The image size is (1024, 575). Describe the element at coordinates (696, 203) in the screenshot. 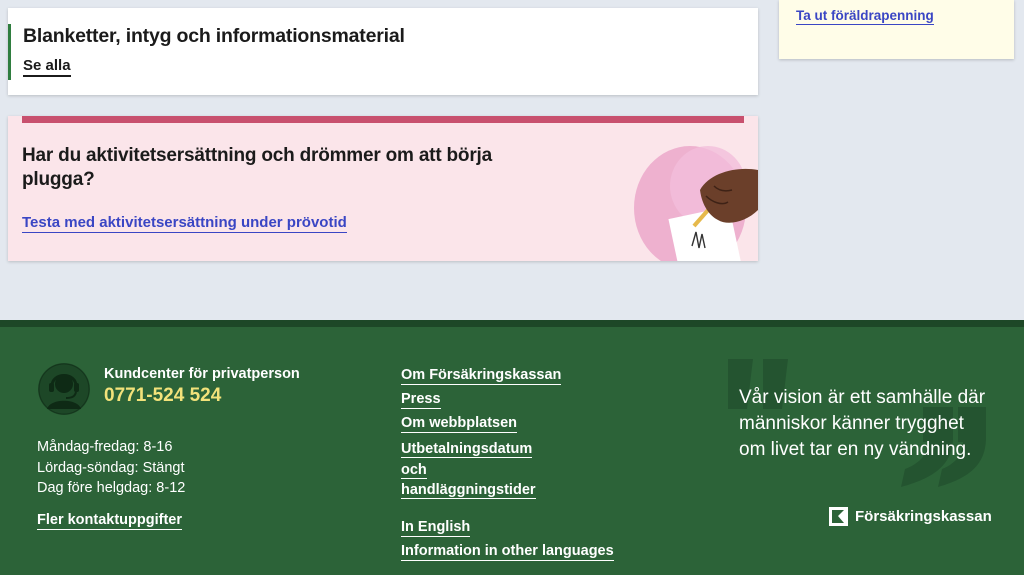

I see `writing-hand-illustration` at that location.